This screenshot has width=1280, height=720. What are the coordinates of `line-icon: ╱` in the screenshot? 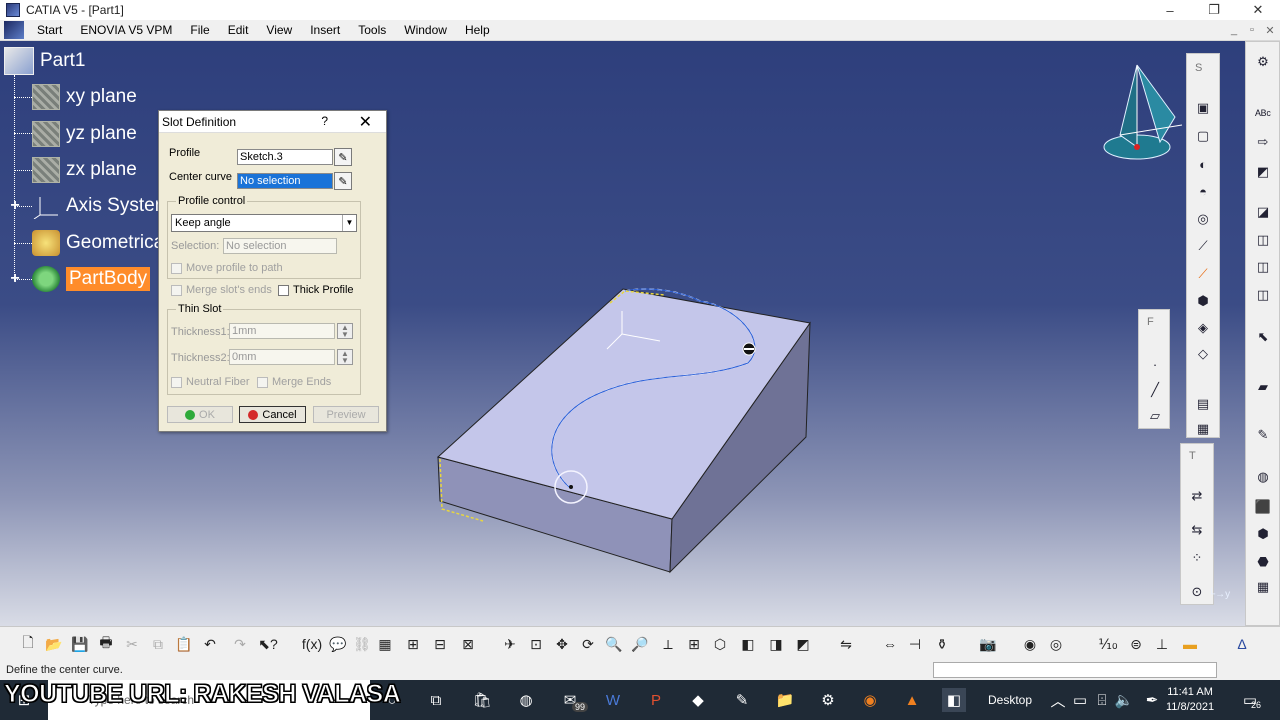 It's located at (1155, 390).